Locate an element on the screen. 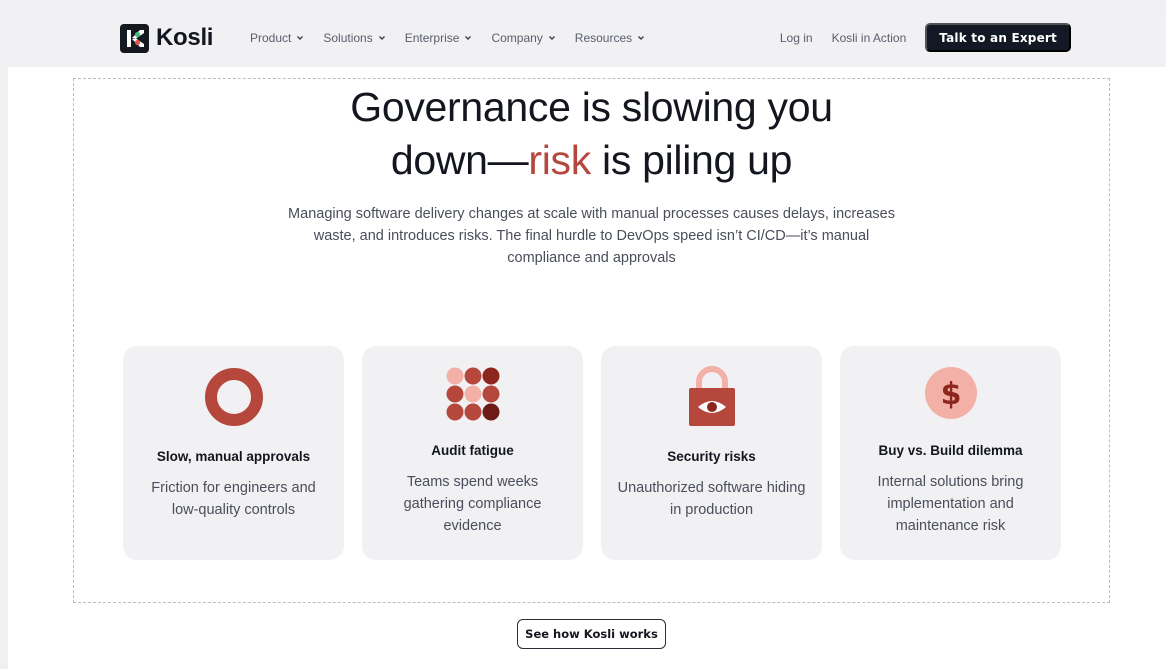 The image size is (1166, 669). nav-actions: Log in Kosli in Action Talk to an Expert is located at coordinates (925, 37).